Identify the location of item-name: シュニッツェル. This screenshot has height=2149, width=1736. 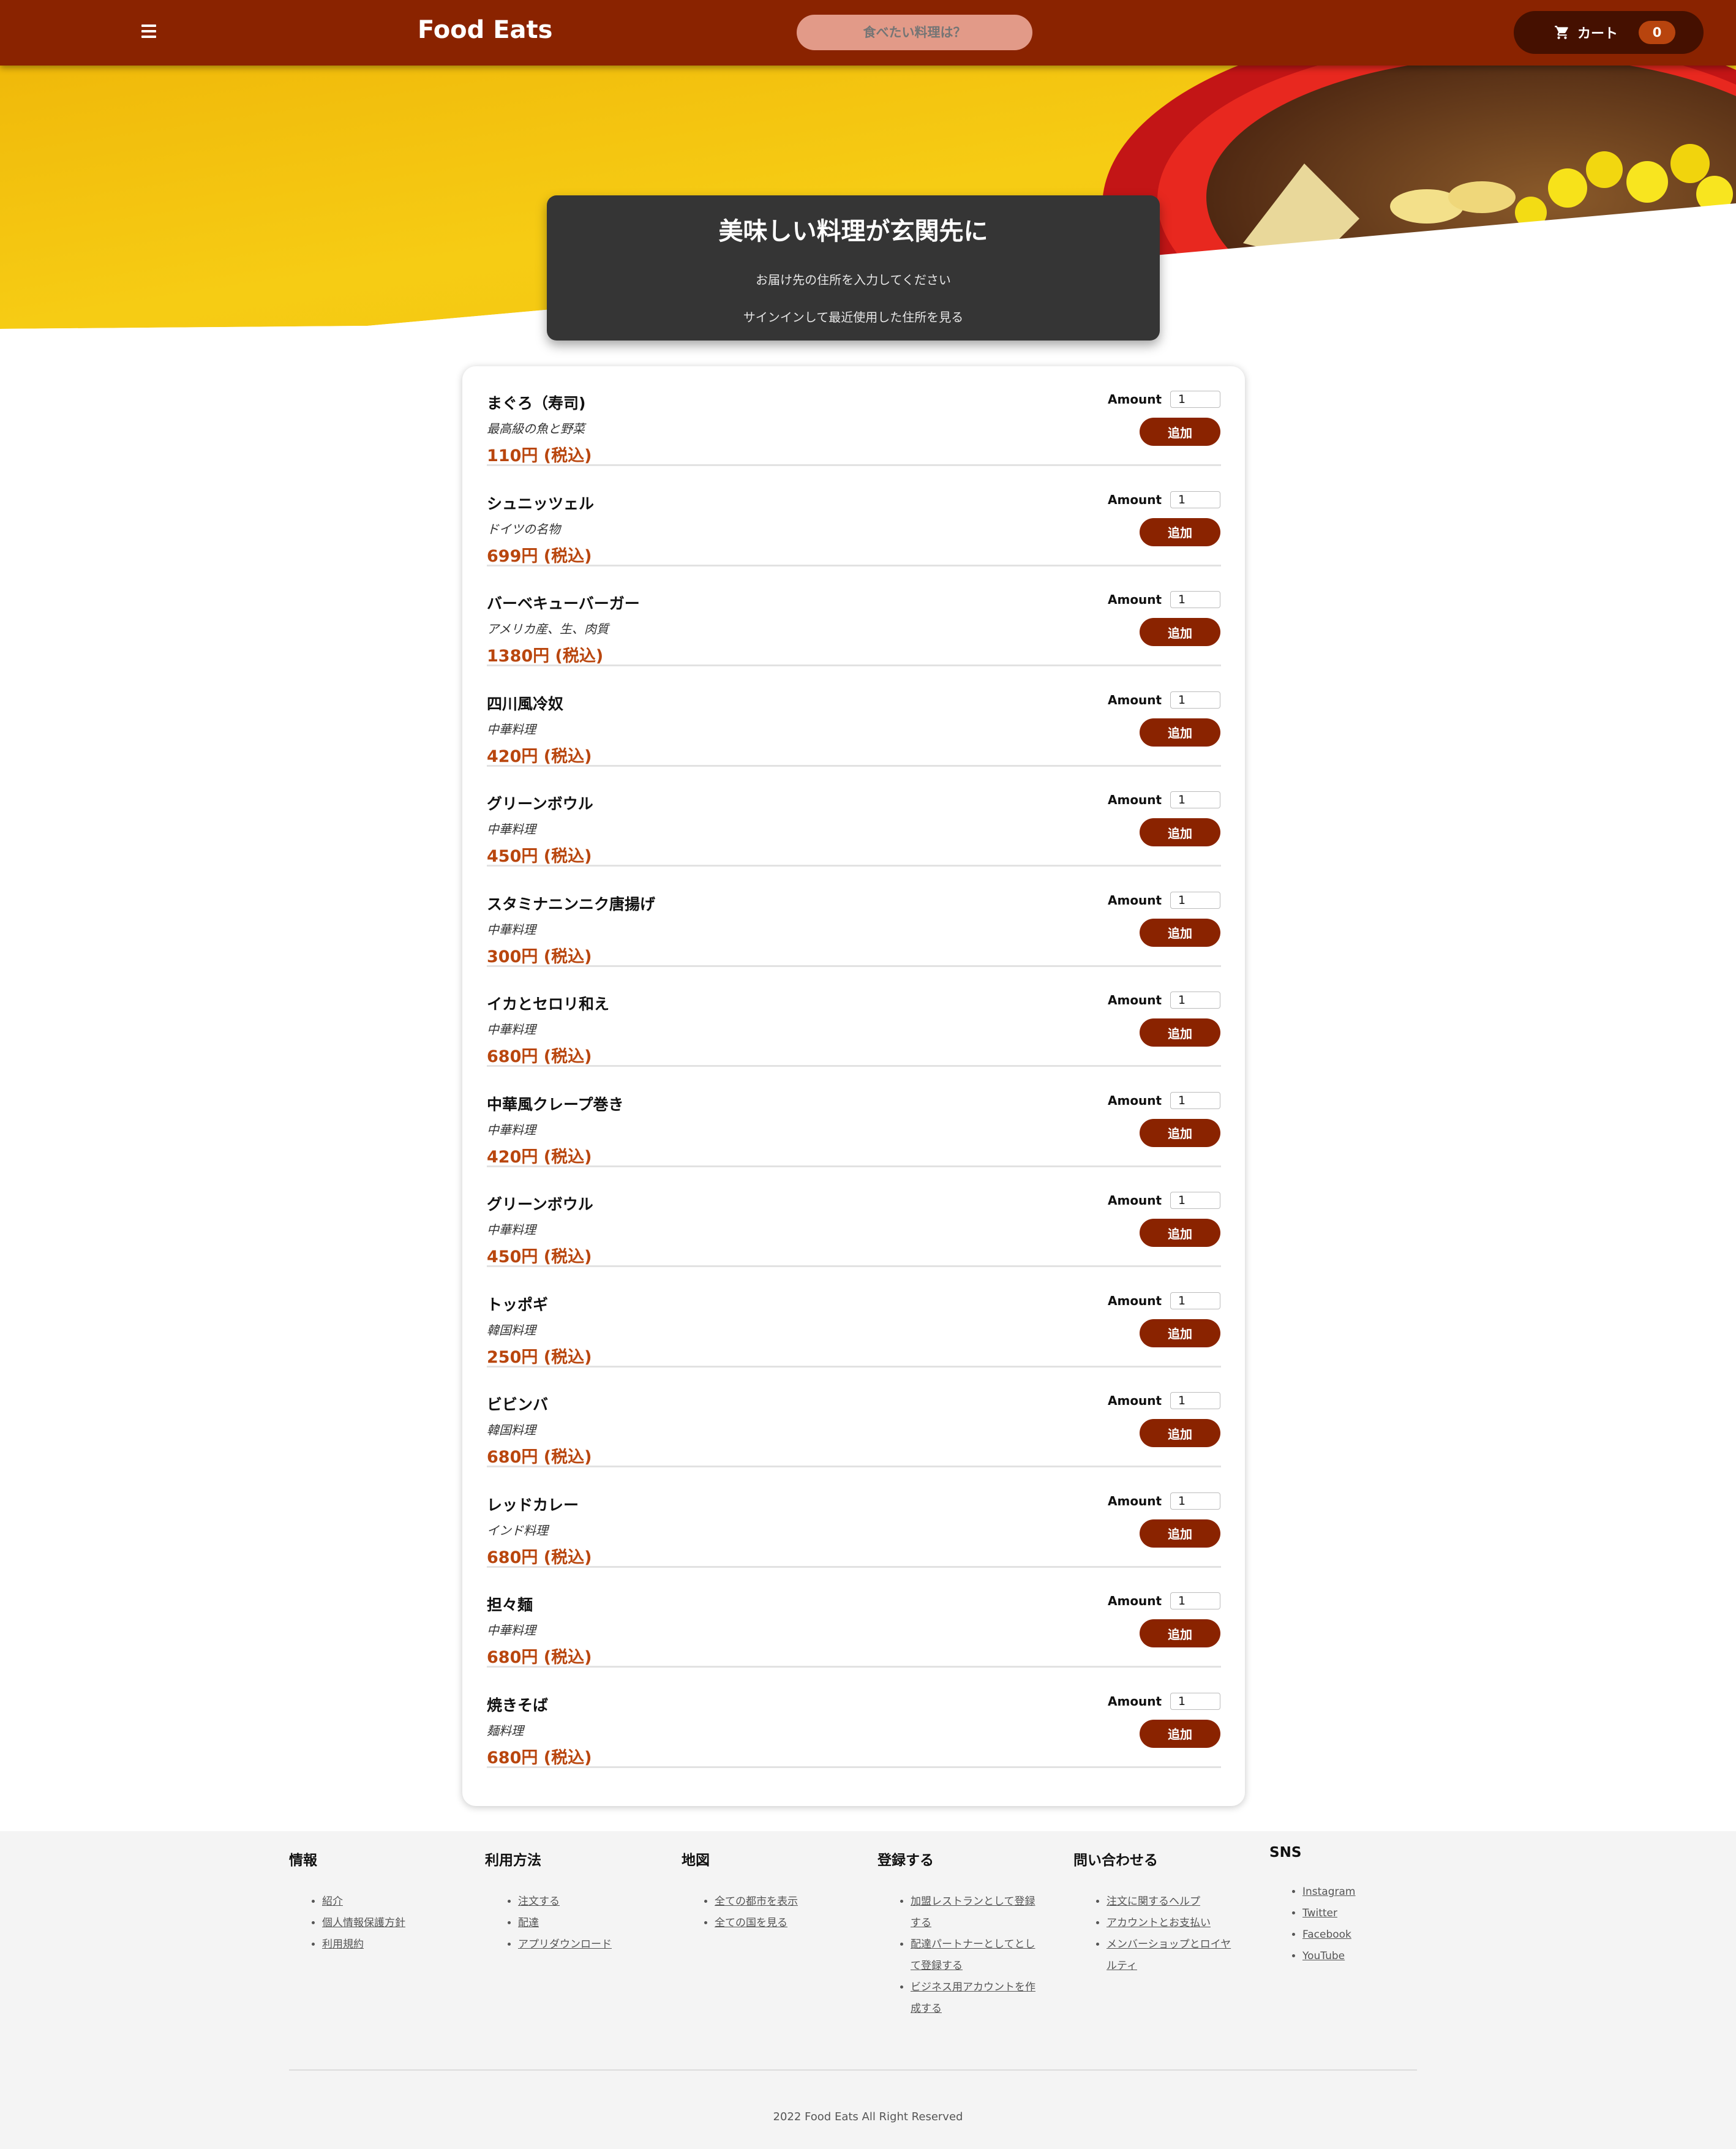
(541, 504).